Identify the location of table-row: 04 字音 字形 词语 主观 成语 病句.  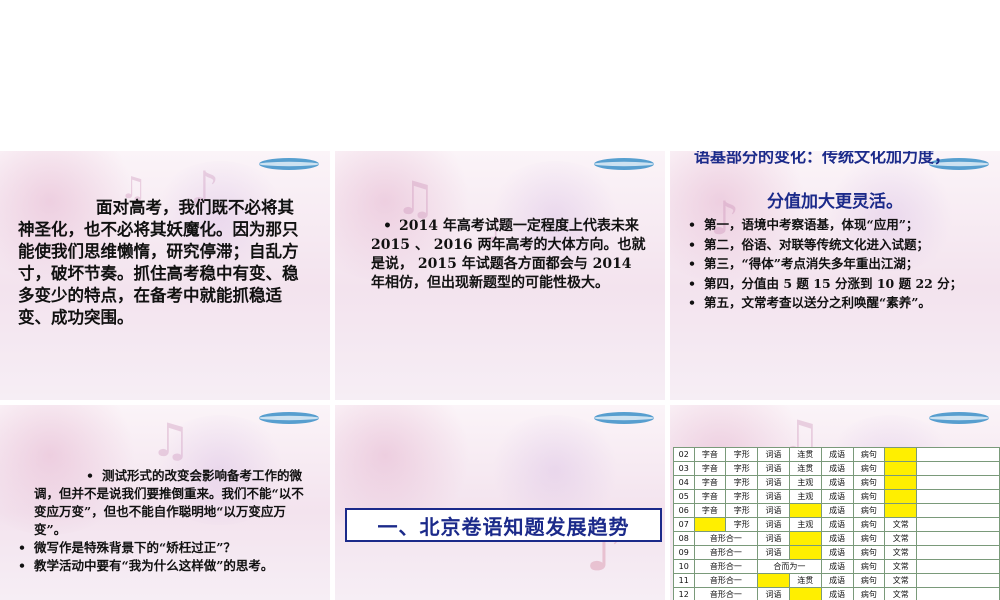
(836, 482).